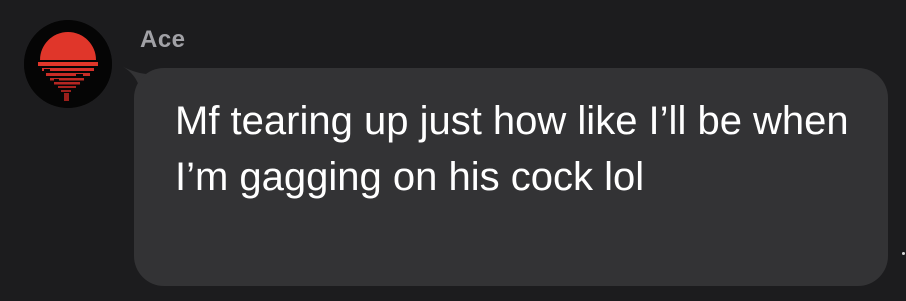 The height and width of the screenshot is (301, 906). Describe the element at coordinates (903, 253) in the screenshot. I see `edge-dot` at that location.